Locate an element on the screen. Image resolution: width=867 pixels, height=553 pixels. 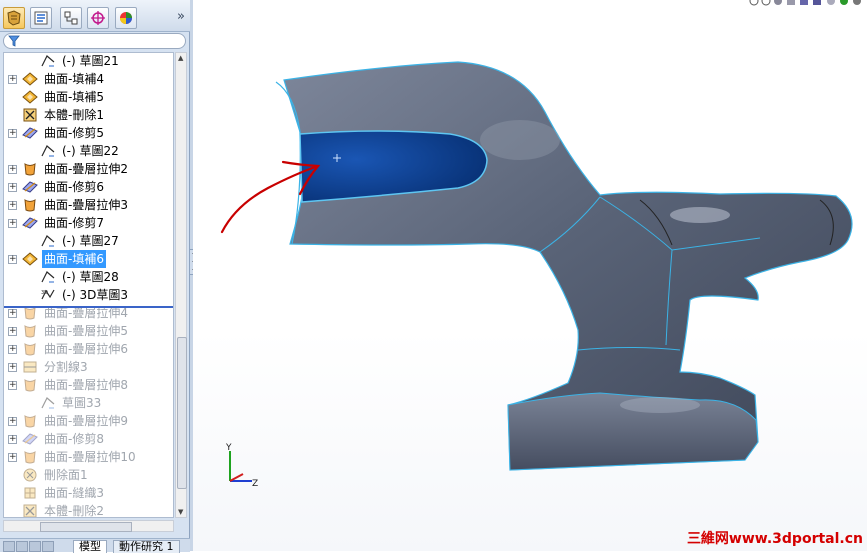
tree-item-label: 曲面-疊層拉伸5 is located at coordinates (86, 331).